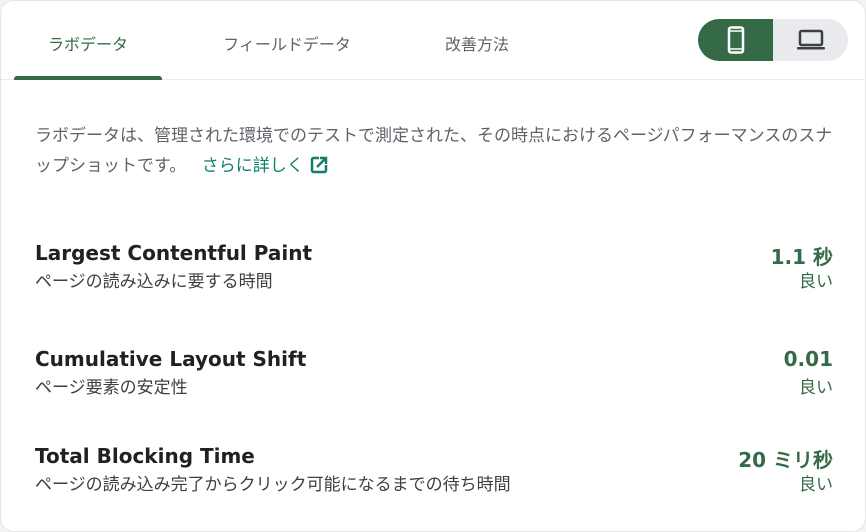 This screenshot has width=866, height=532. I want to click on tab-bar: ラボデータ フィールドデータ 改善方法, so click(433, 40).